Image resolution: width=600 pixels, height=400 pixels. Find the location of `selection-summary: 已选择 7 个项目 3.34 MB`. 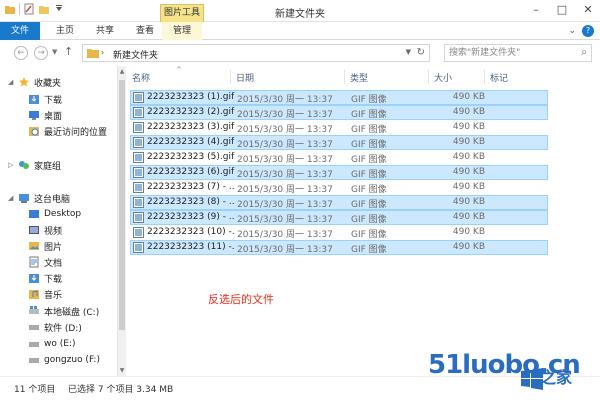

selection-summary: 已选择 7 个项目 3.34 MB is located at coordinates (121, 390).